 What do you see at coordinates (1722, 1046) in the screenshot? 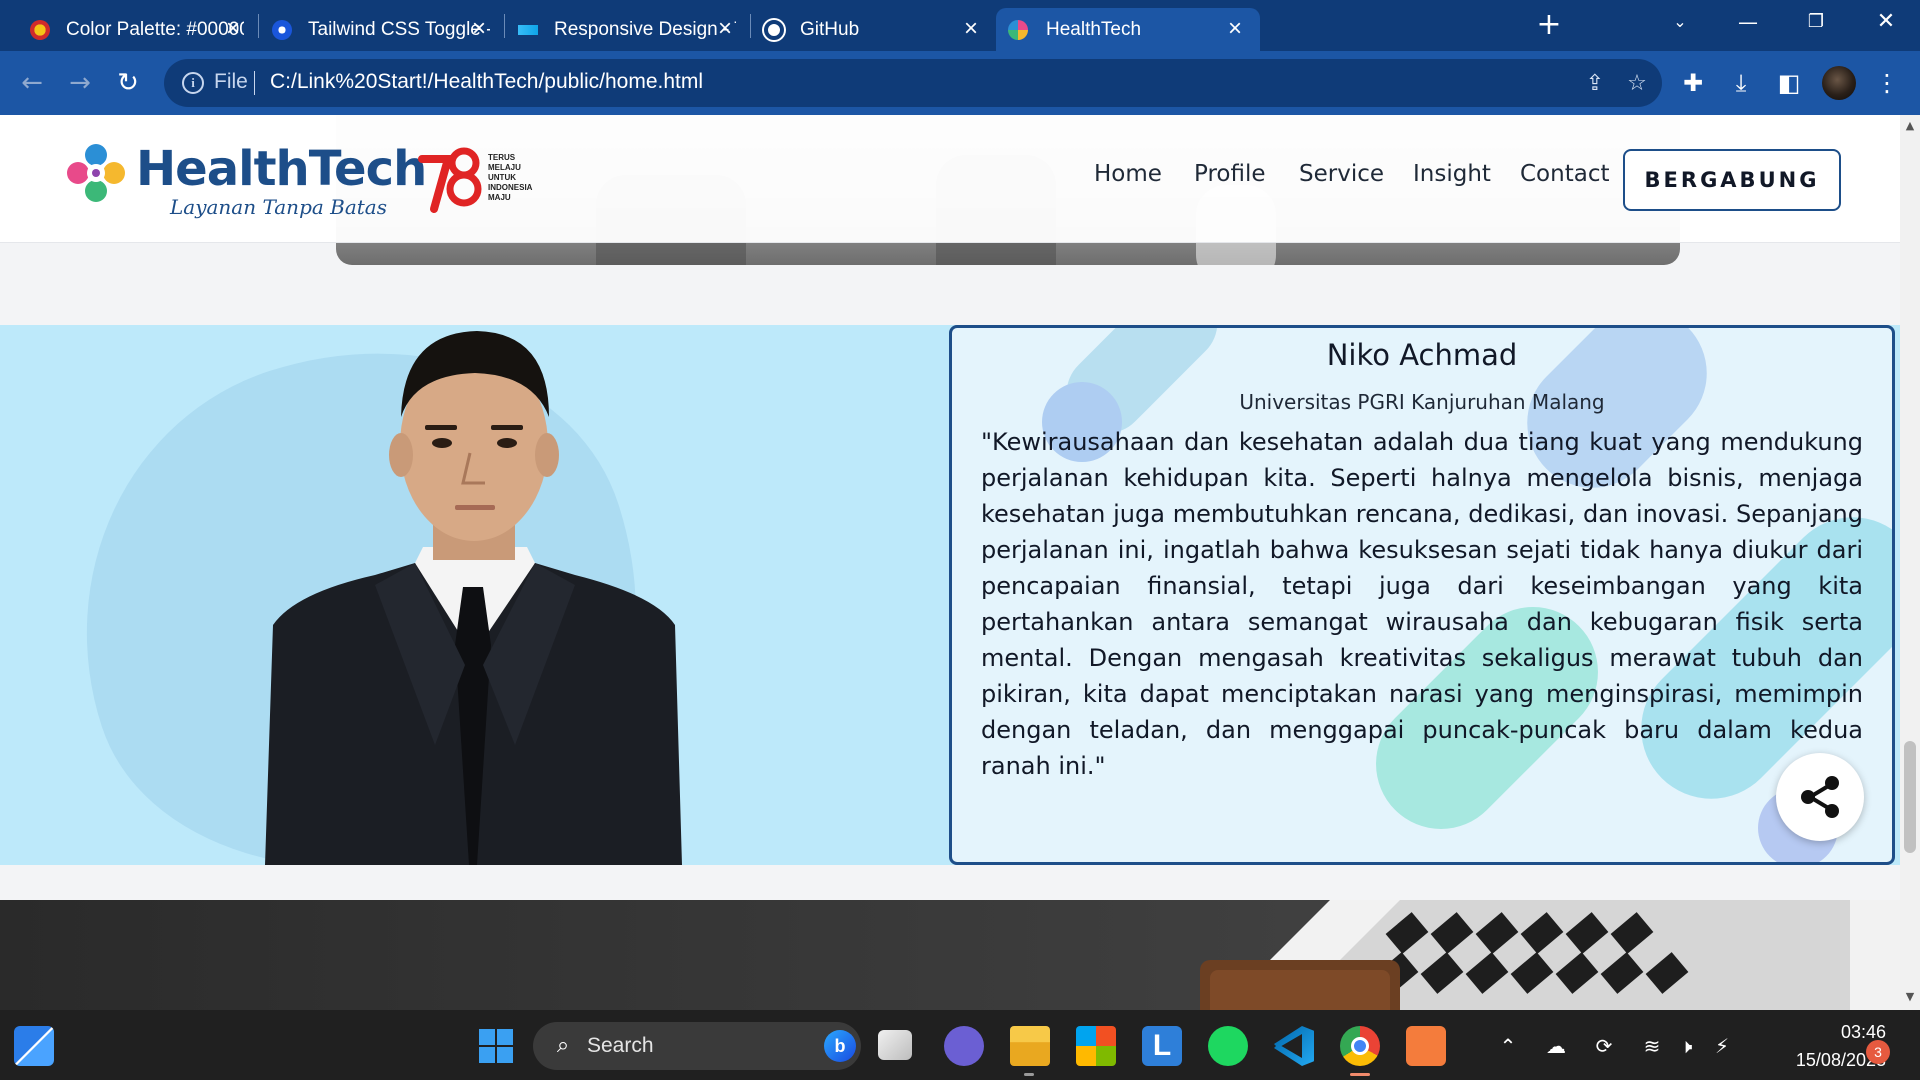
I see `battery-charging-icon: ⚡` at bounding box center [1722, 1046].